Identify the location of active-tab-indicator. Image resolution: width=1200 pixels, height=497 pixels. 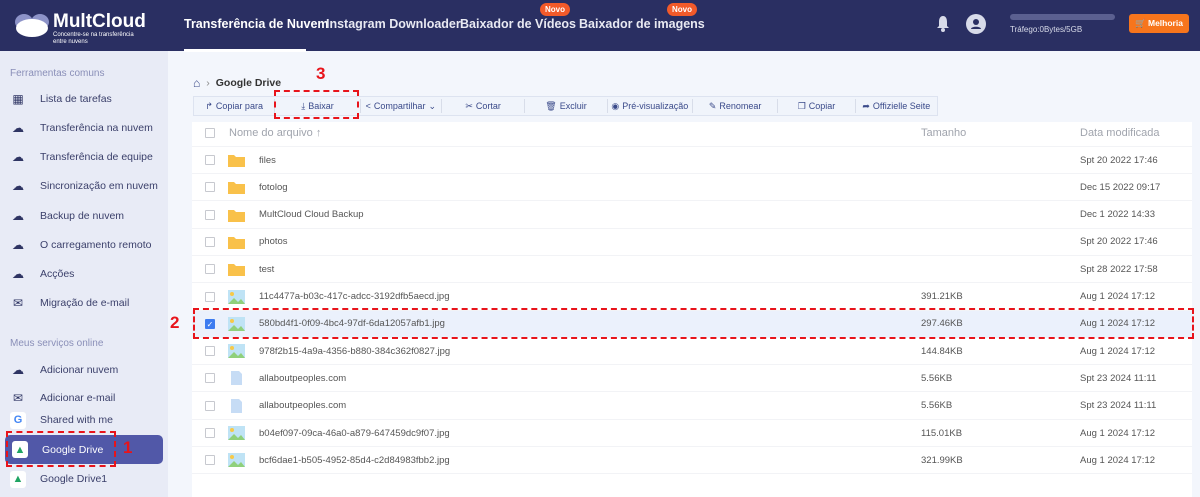
(245, 50).